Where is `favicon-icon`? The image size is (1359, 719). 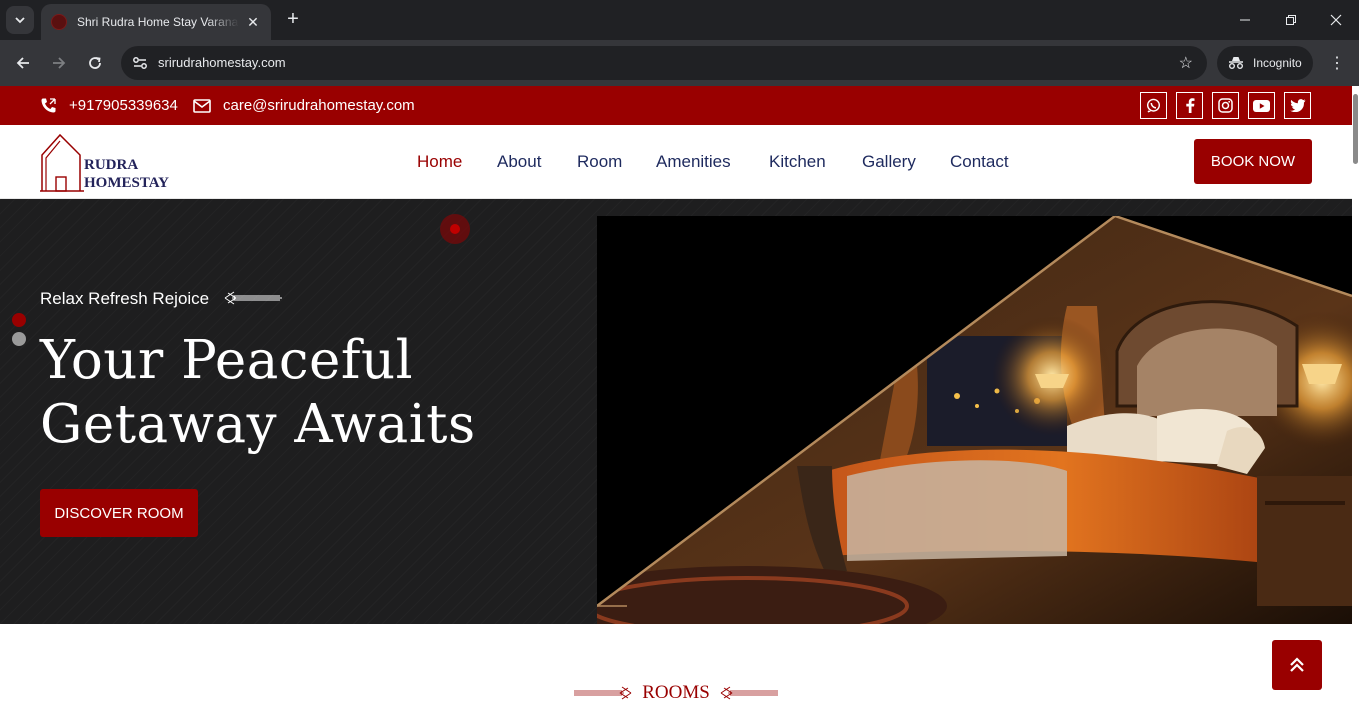 favicon-icon is located at coordinates (59, 22).